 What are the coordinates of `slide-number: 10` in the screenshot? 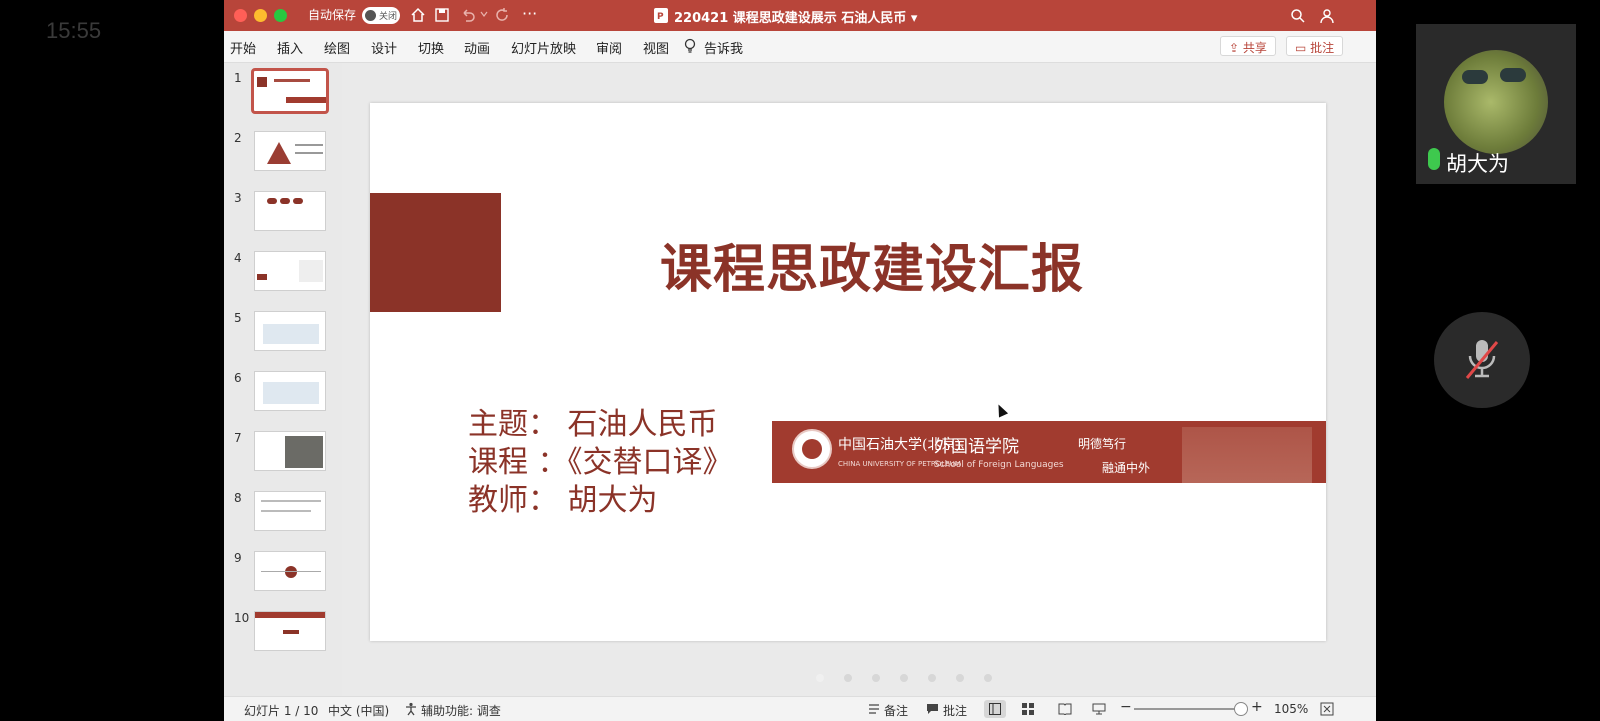 It's located at (242, 618).